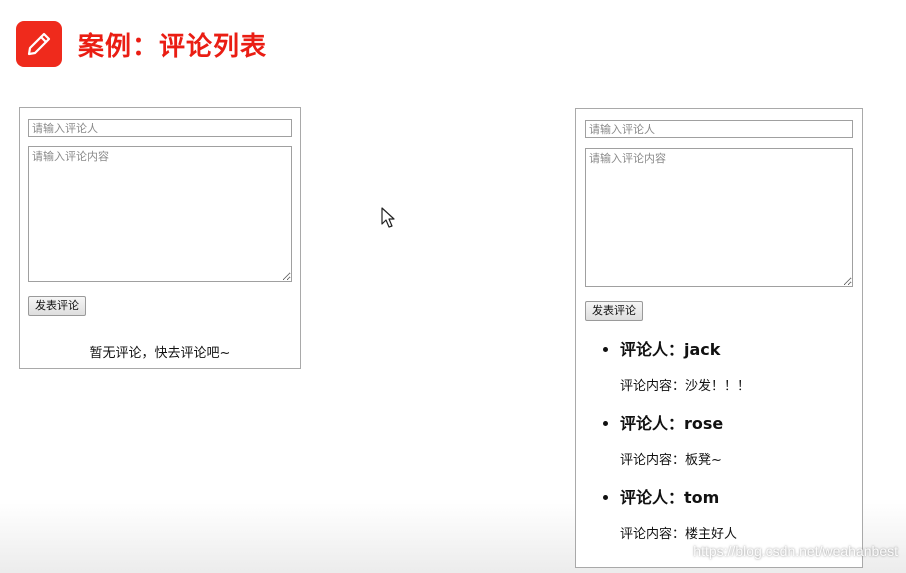  I want to click on pencil-icon, so click(39, 44).